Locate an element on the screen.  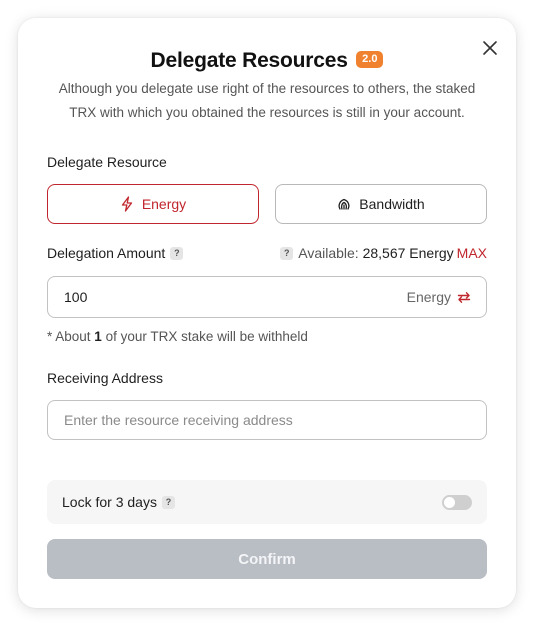
version-badge: 2.0 is located at coordinates (370, 59).